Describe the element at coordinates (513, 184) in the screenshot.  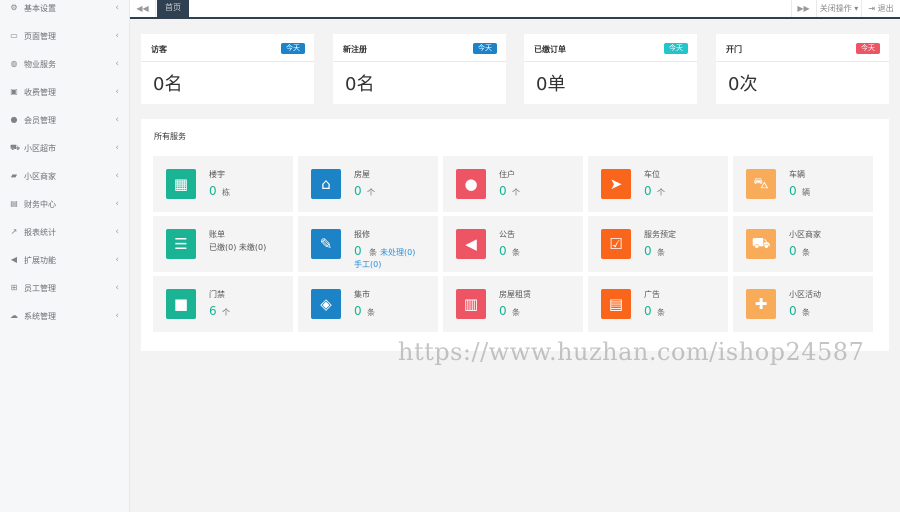
I see `service-card: ● 住户 0 个` at that location.